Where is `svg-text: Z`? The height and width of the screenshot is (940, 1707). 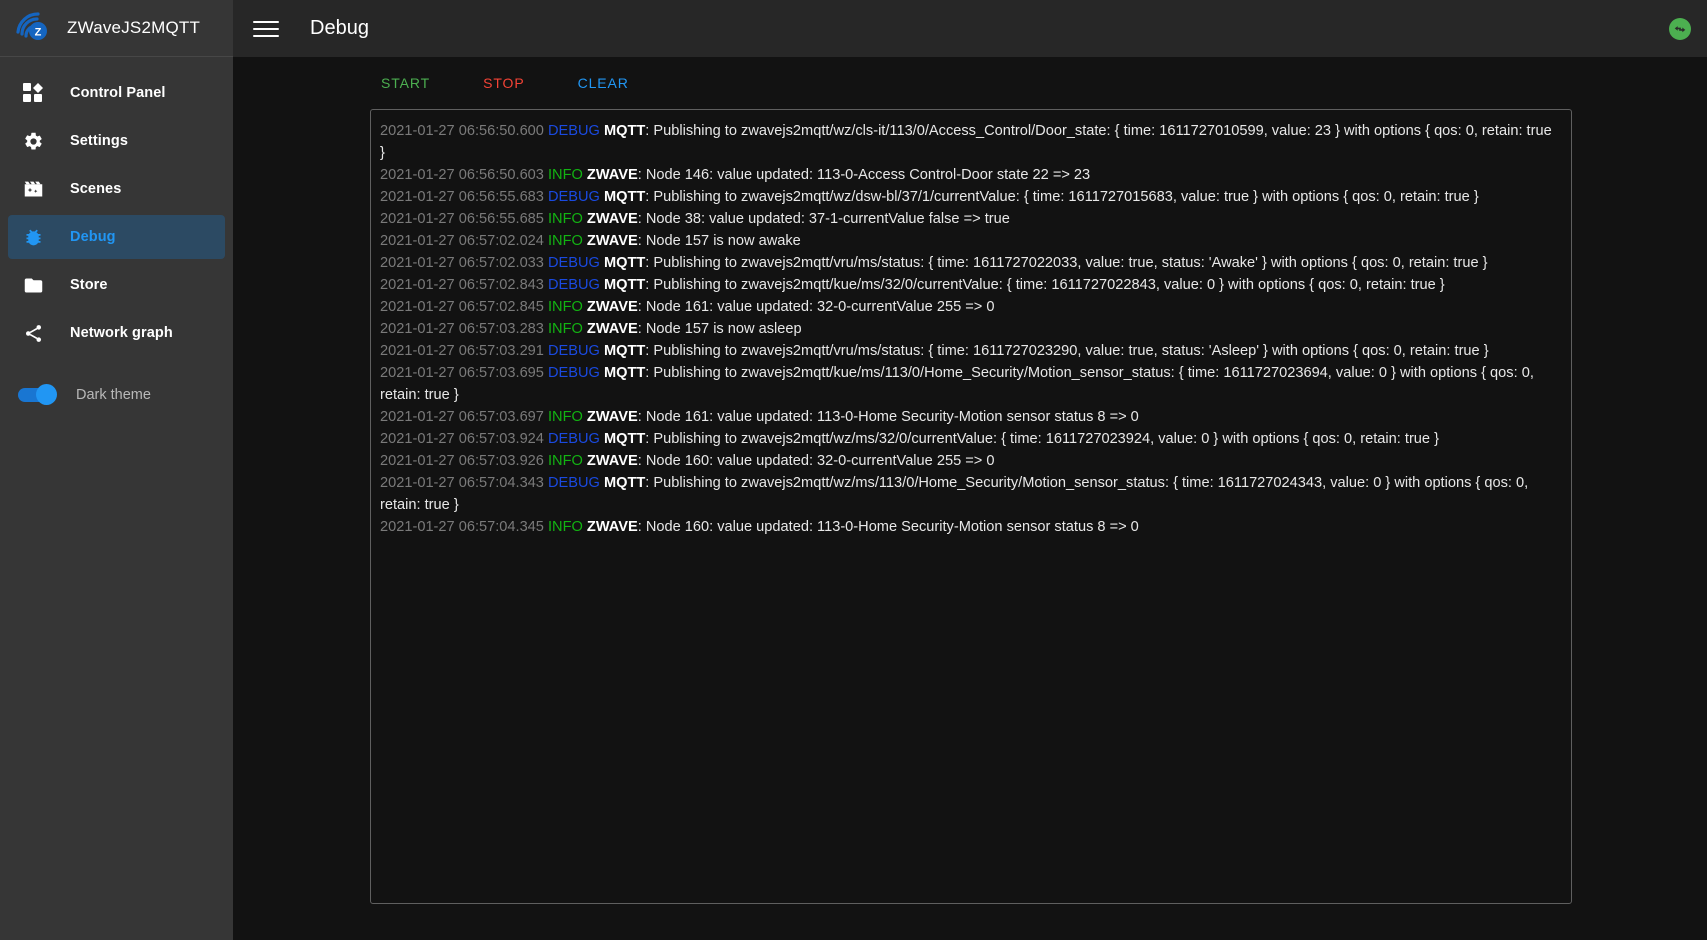 svg-text: Z is located at coordinates (38, 33).